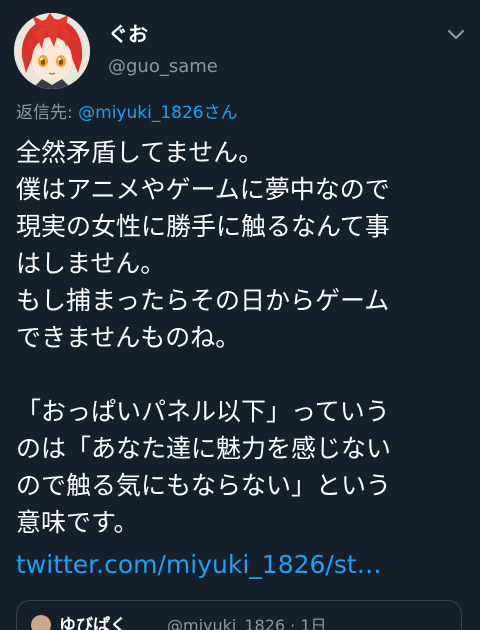 This screenshot has height=630, width=480. Describe the element at coordinates (93, 623) in the screenshot. I see `quote-display-name: ゆびぱく` at that location.